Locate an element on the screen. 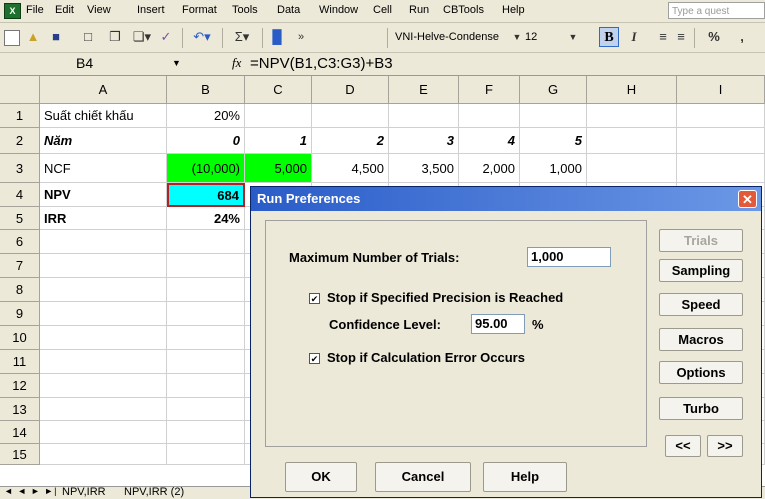  cell-h2 is located at coordinates (632, 141).